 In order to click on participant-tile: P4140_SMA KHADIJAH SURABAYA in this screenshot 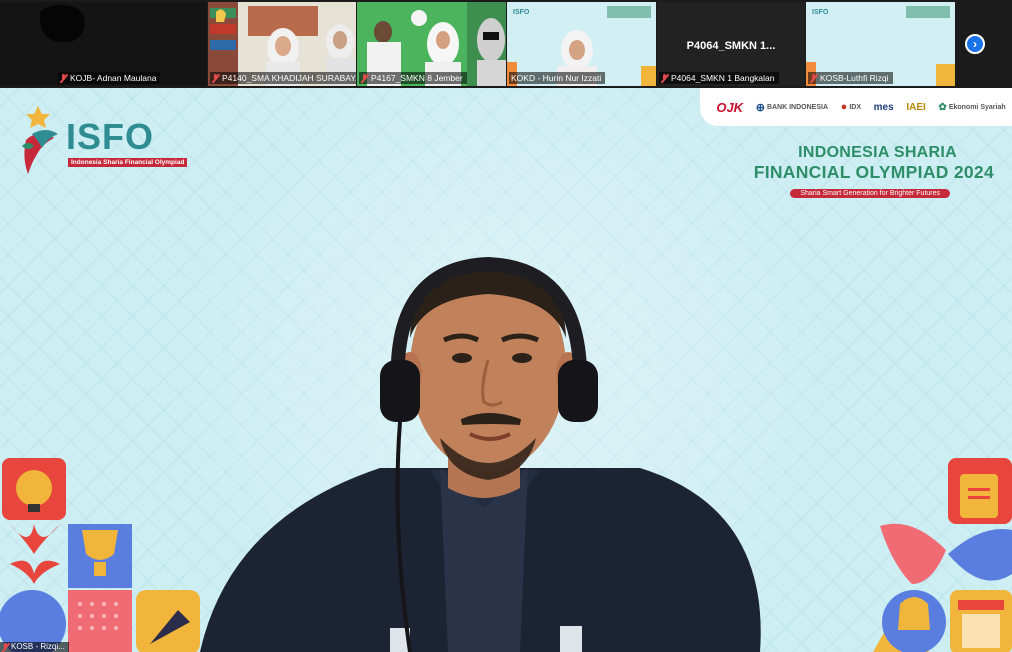, I will do `click(282, 44)`.